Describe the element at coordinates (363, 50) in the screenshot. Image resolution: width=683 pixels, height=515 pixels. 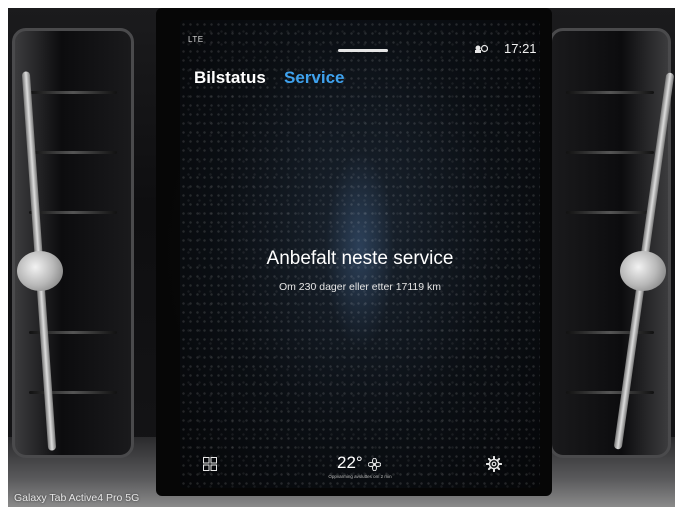
I see `pull-down-handle` at that location.